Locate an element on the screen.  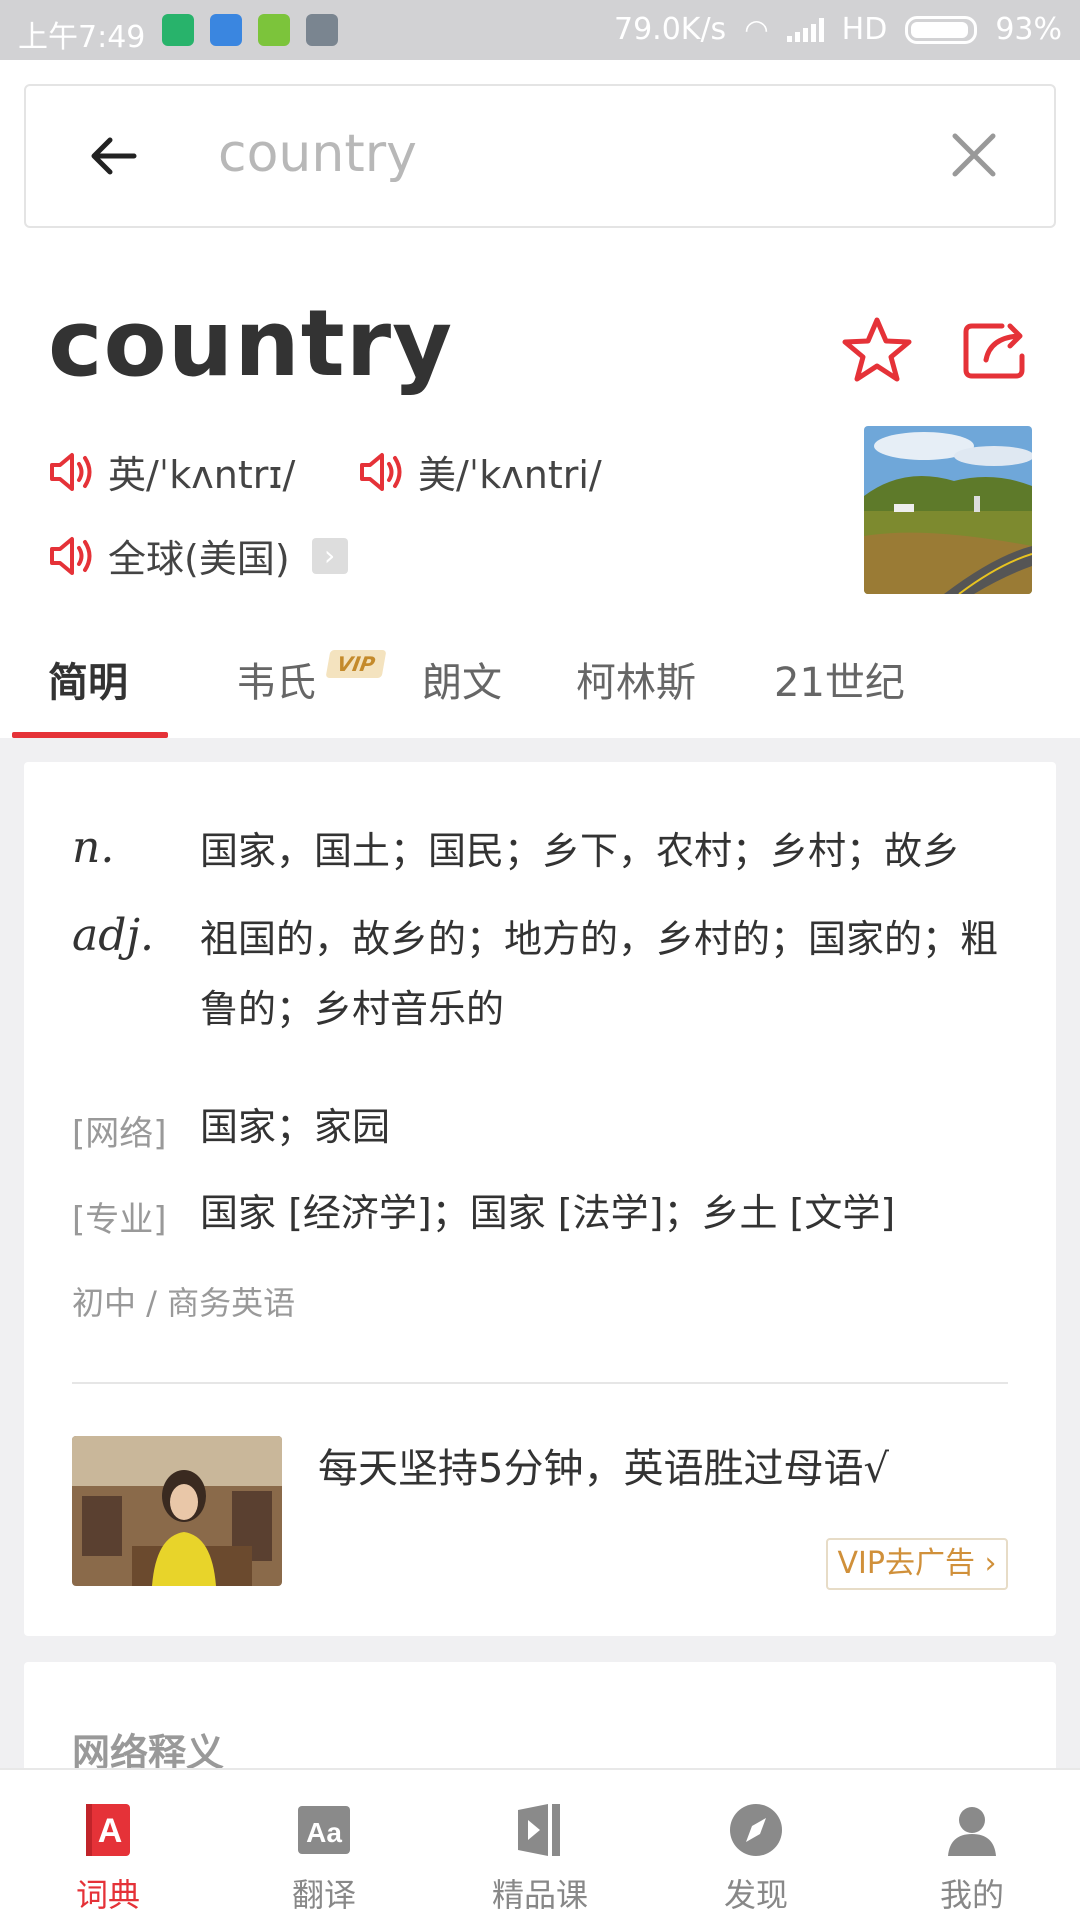
noun-pos: n. is located at coordinates (93, 847).